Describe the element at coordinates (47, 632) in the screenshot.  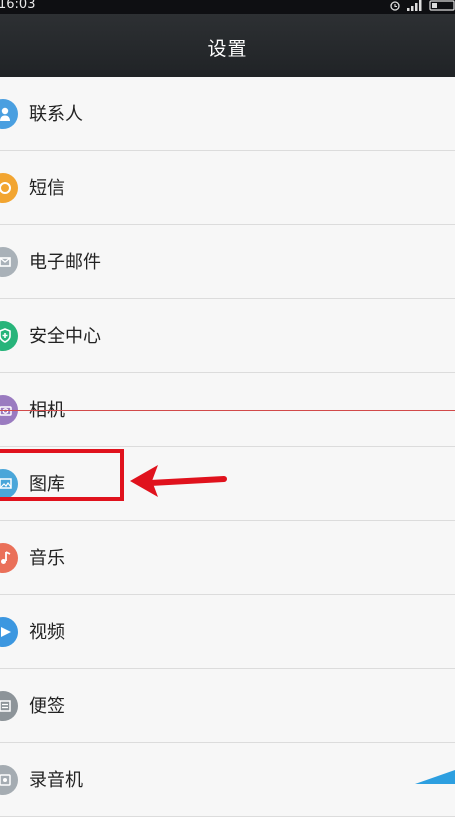
I see `settings-item-label: 视频` at that location.